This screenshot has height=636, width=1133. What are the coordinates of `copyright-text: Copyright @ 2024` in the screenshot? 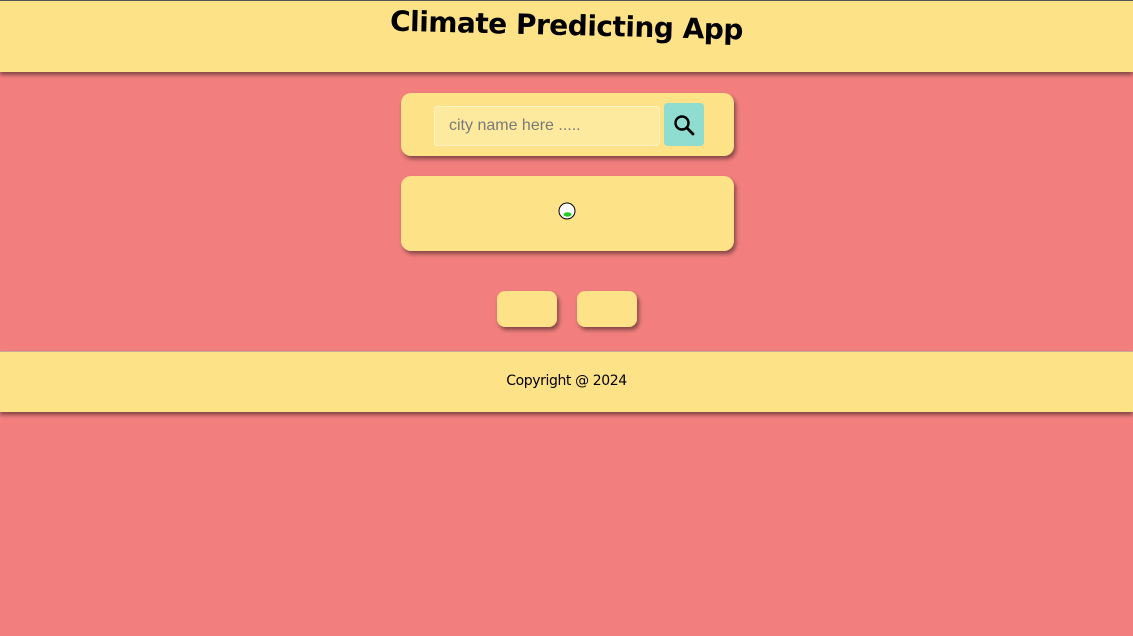 It's located at (566, 381).